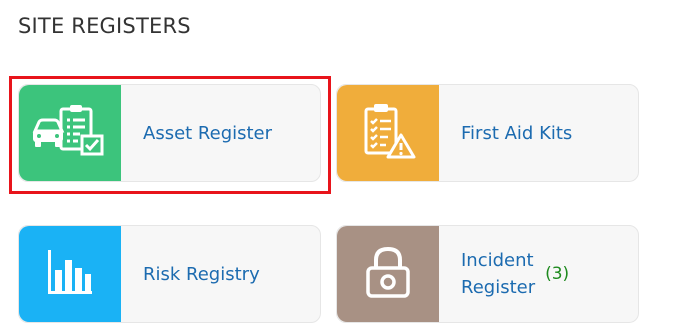 This screenshot has width=681, height=333. I want to click on risk-registry-card: Risk Registry, so click(169, 274).